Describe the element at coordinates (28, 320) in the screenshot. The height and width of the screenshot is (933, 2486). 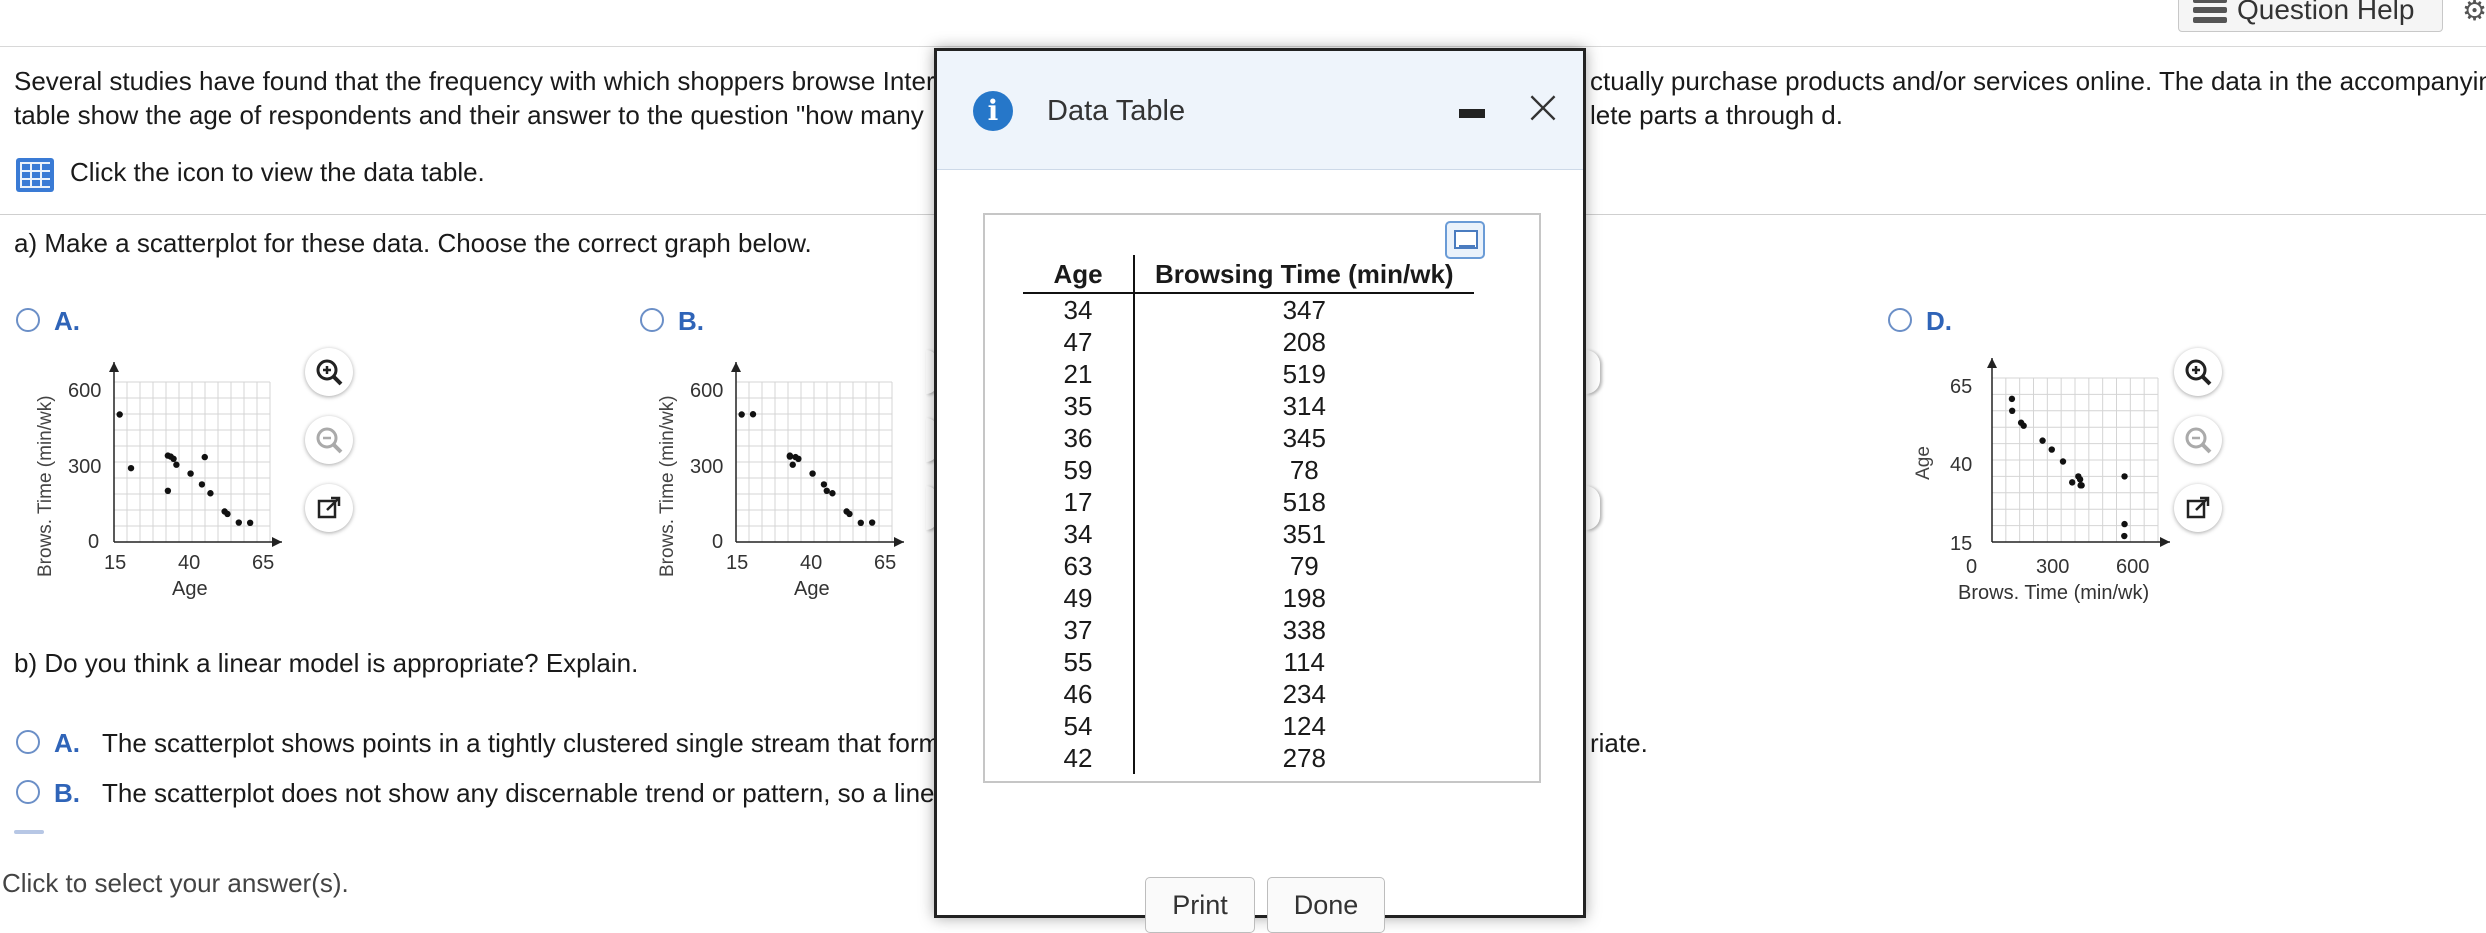
I see `option-a-radio` at that location.